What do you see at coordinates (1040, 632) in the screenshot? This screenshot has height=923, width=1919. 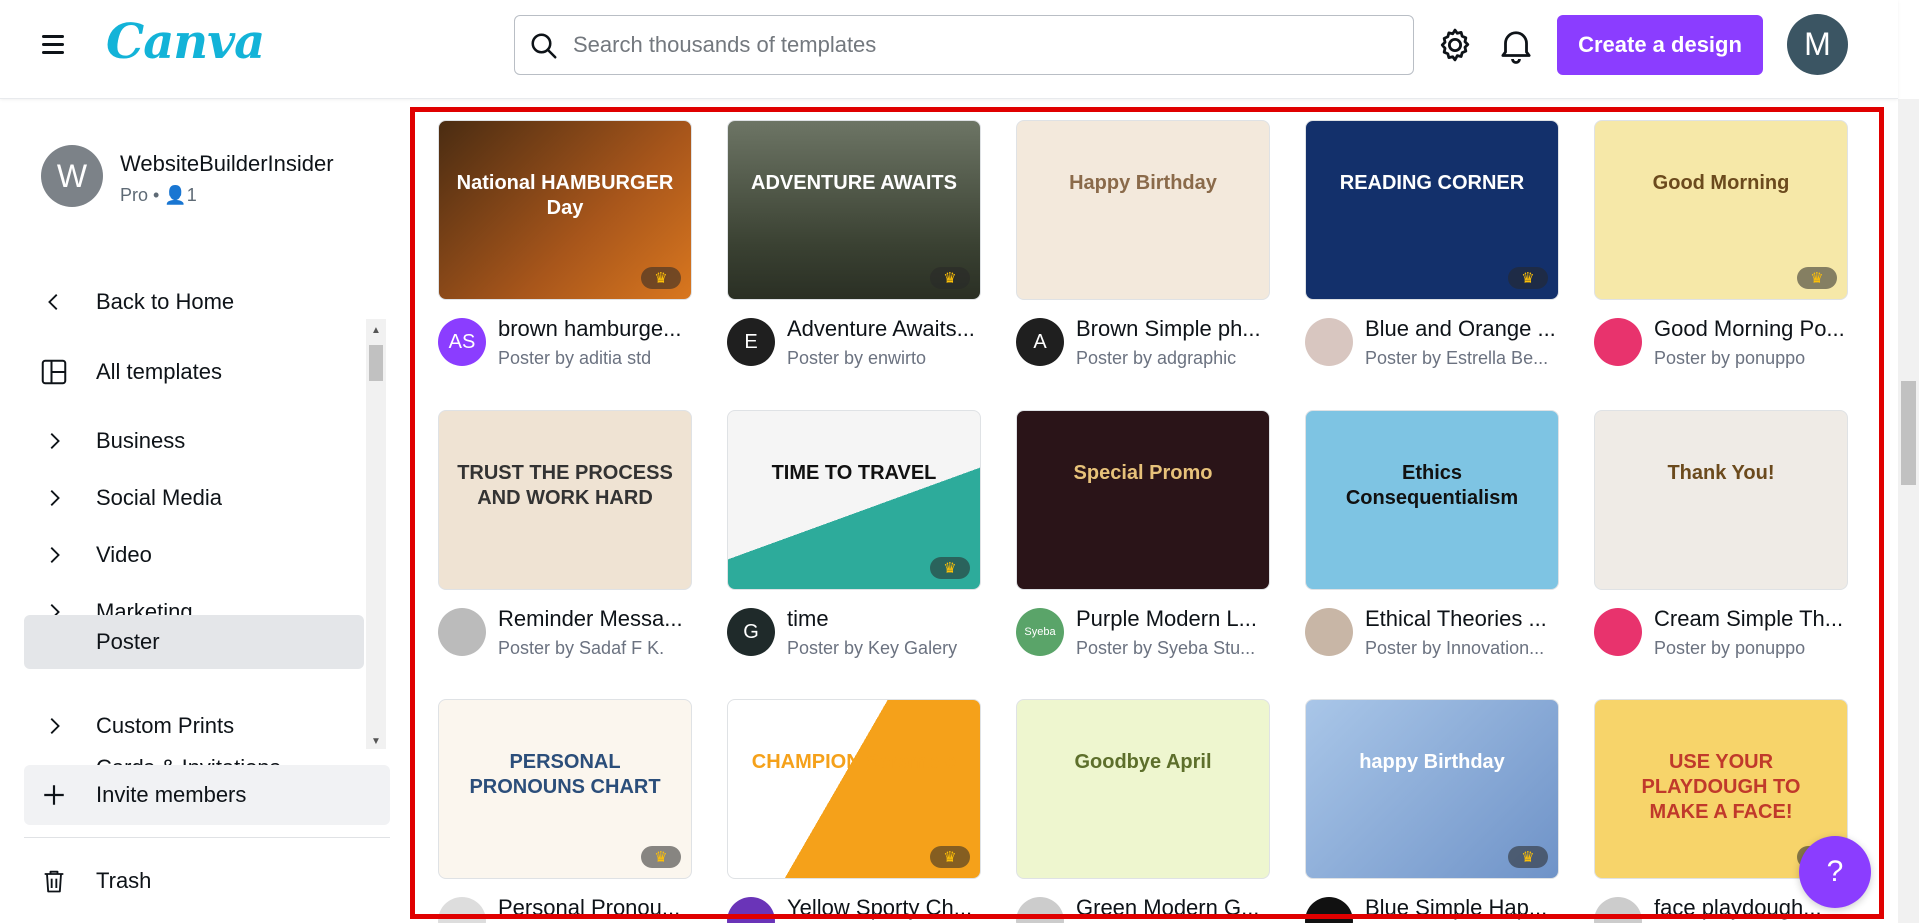 I see `creator-avatar: Syeba` at bounding box center [1040, 632].